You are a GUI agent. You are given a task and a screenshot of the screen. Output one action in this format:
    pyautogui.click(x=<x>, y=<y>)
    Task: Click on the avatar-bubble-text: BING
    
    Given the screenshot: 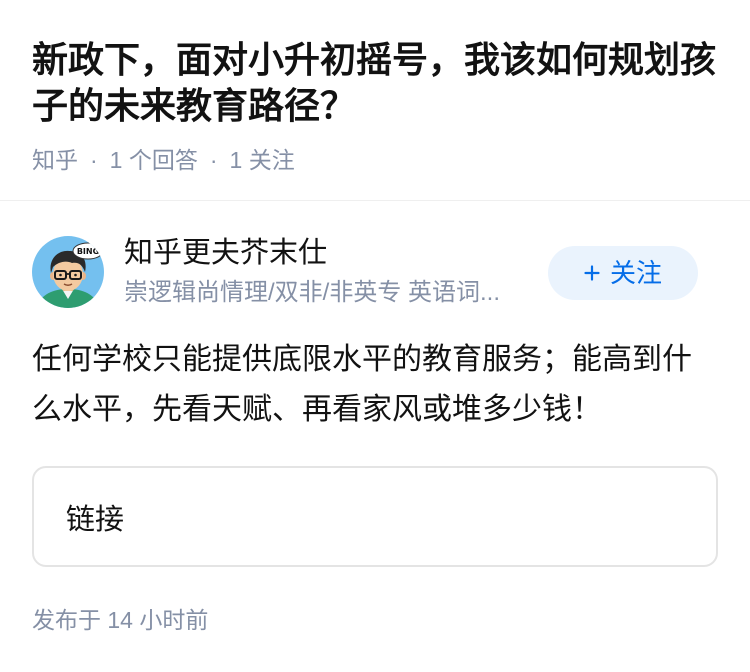 What is the action you would take?
    pyautogui.click(x=88, y=251)
    